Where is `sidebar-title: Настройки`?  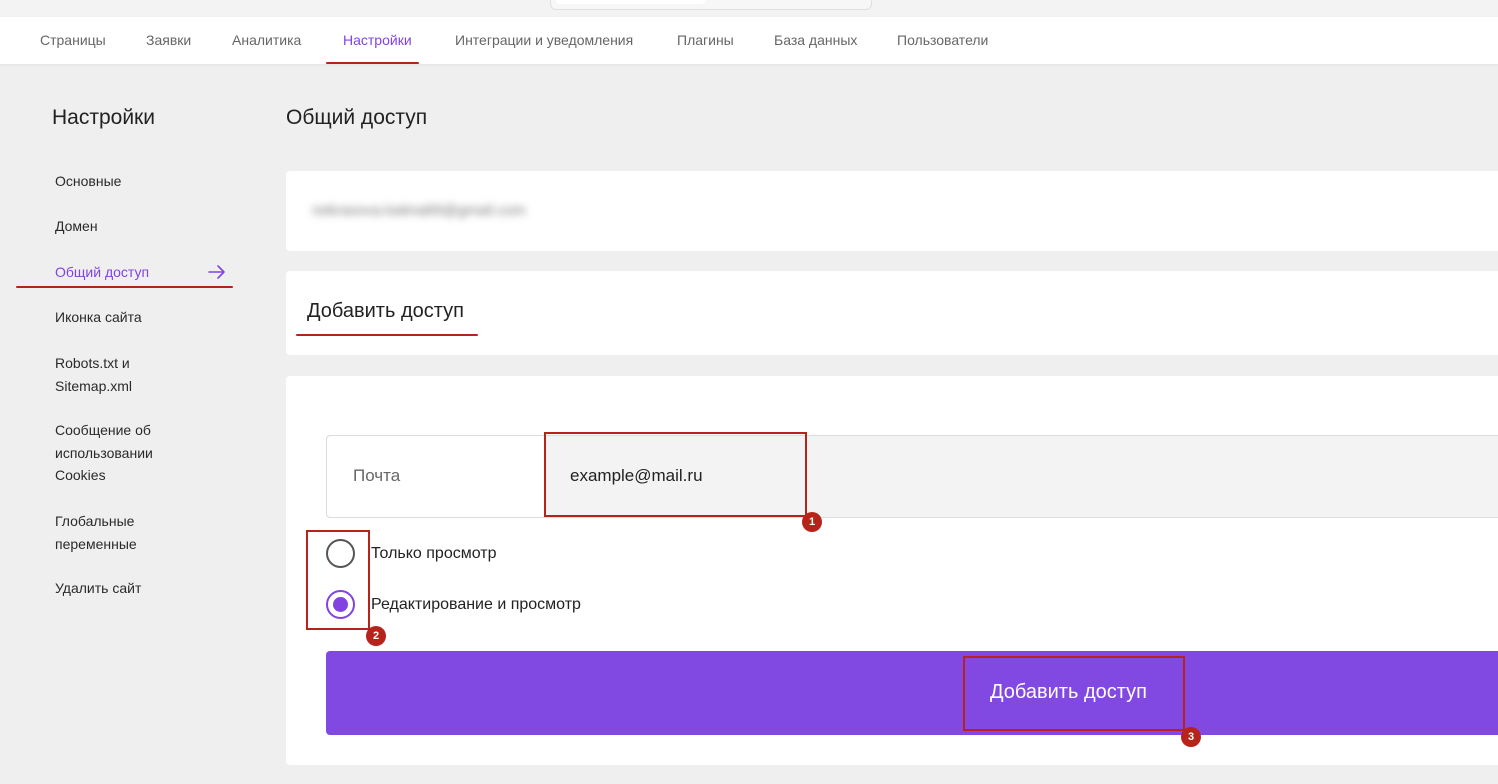 sidebar-title: Настройки is located at coordinates (103, 117).